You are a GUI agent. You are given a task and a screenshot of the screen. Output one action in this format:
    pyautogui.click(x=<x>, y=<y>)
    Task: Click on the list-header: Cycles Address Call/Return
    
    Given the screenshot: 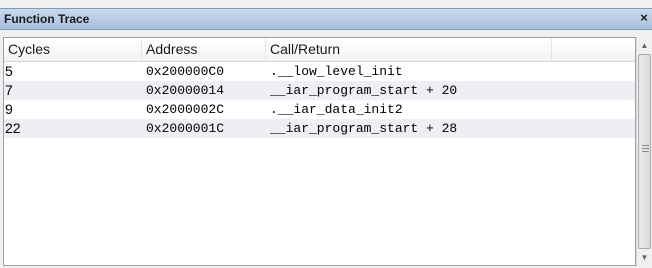 What is the action you would take?
    pyautogui.click(x=319, y=50)
    